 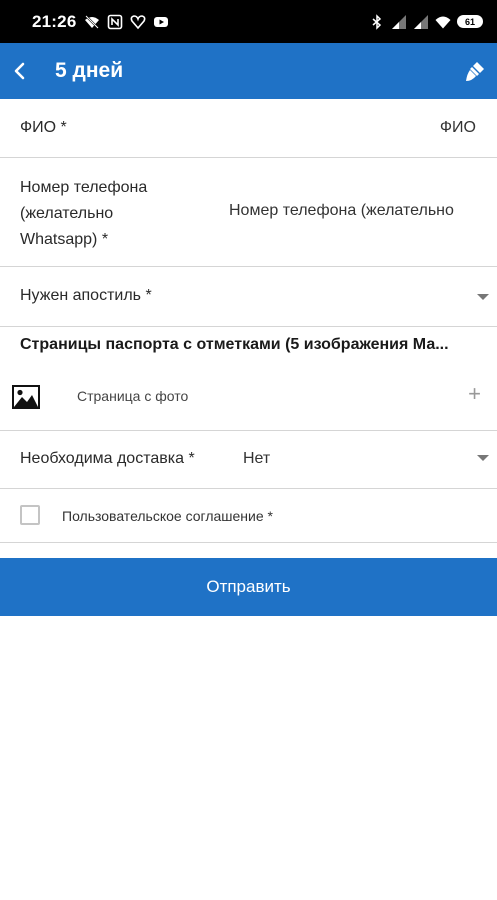 I want to click on app-n-icon, so click(x=115, y=21).